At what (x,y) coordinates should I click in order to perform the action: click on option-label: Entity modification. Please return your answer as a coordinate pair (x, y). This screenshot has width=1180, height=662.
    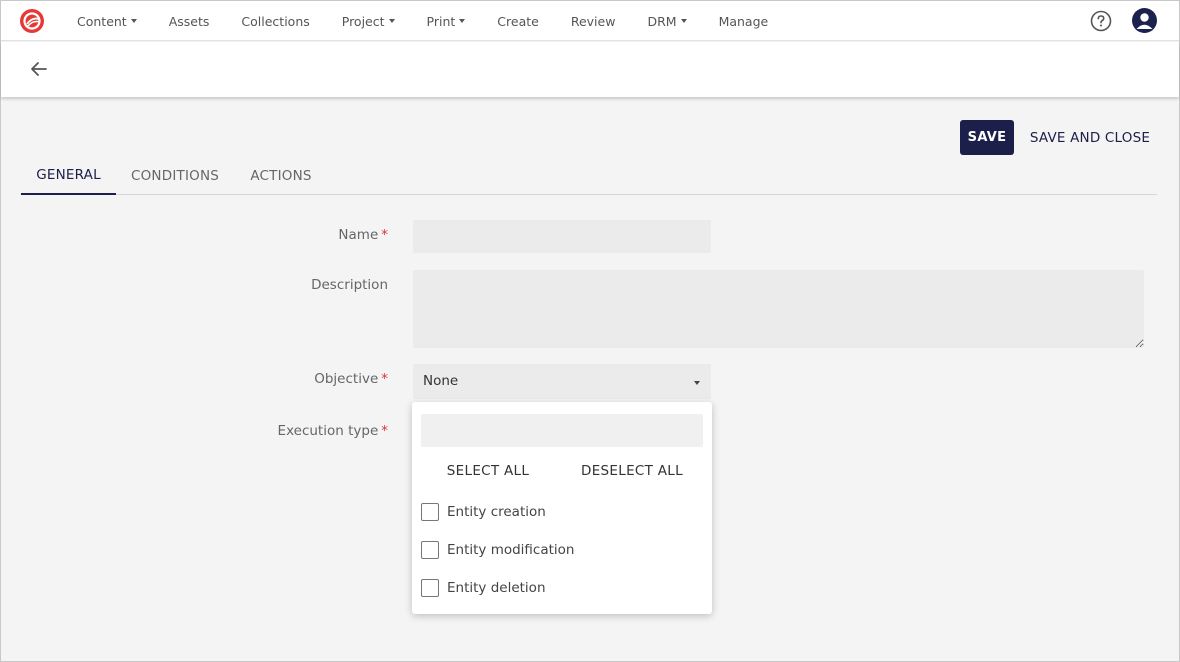
    Looking at the image, I should click on (511, 550).